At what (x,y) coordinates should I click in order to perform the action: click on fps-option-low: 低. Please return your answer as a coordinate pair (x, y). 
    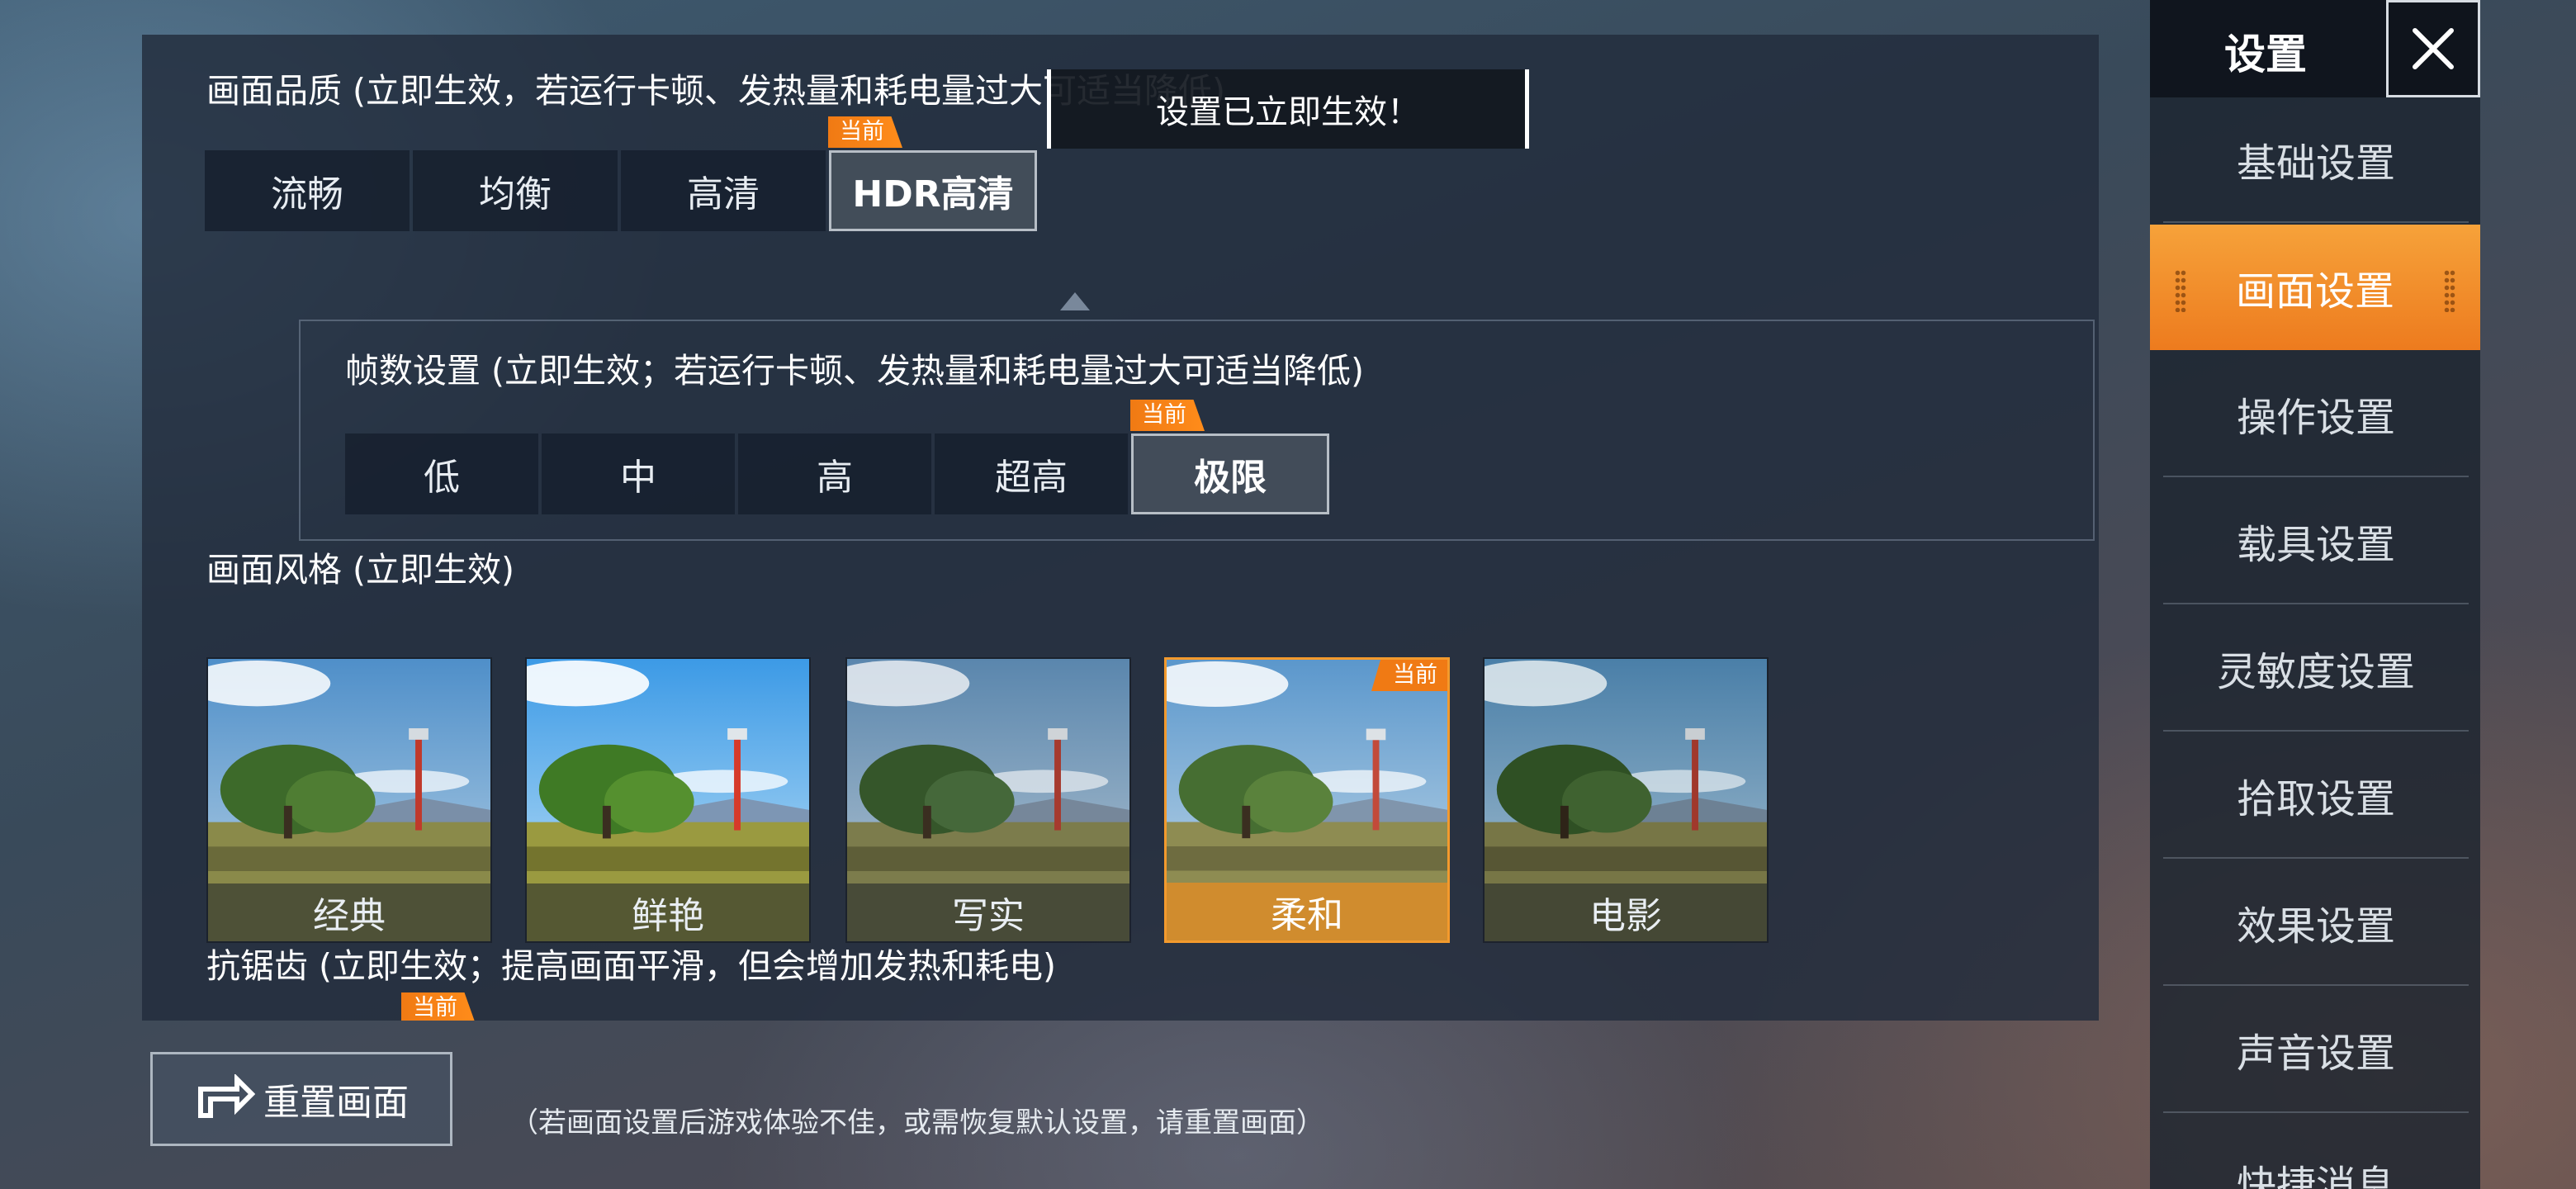
    Looking at the image, I should click on (441, 473).